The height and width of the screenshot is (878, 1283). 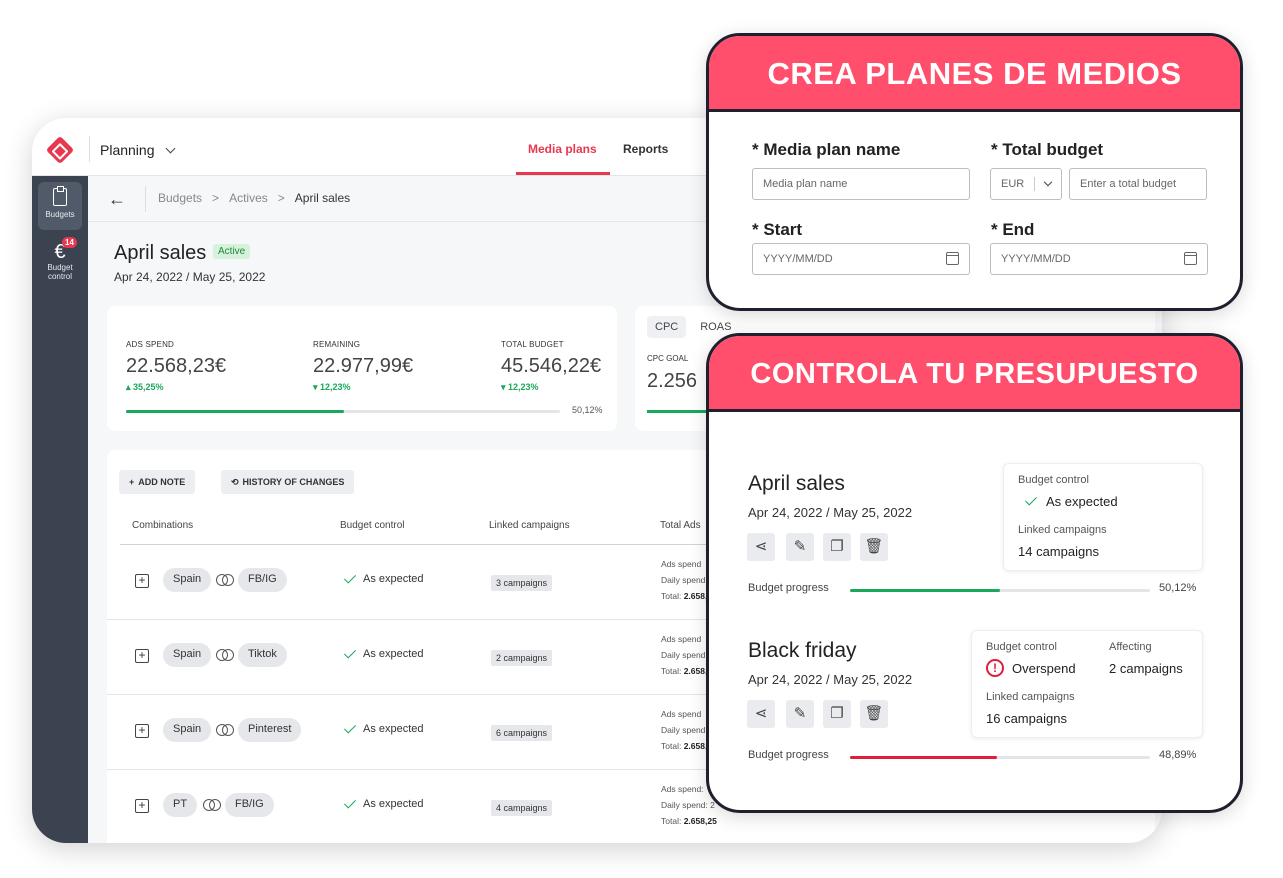 What do you see at coordinates (1138, 184) in the screenshot?
I see `total-budget-input: Enter a total budget` at bounding box center [1138, 184].